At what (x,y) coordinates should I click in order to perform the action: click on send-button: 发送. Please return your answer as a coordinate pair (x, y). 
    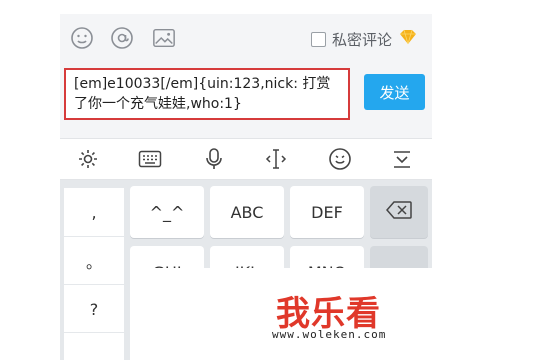
    Looking at the image, I should click on (394, 92).